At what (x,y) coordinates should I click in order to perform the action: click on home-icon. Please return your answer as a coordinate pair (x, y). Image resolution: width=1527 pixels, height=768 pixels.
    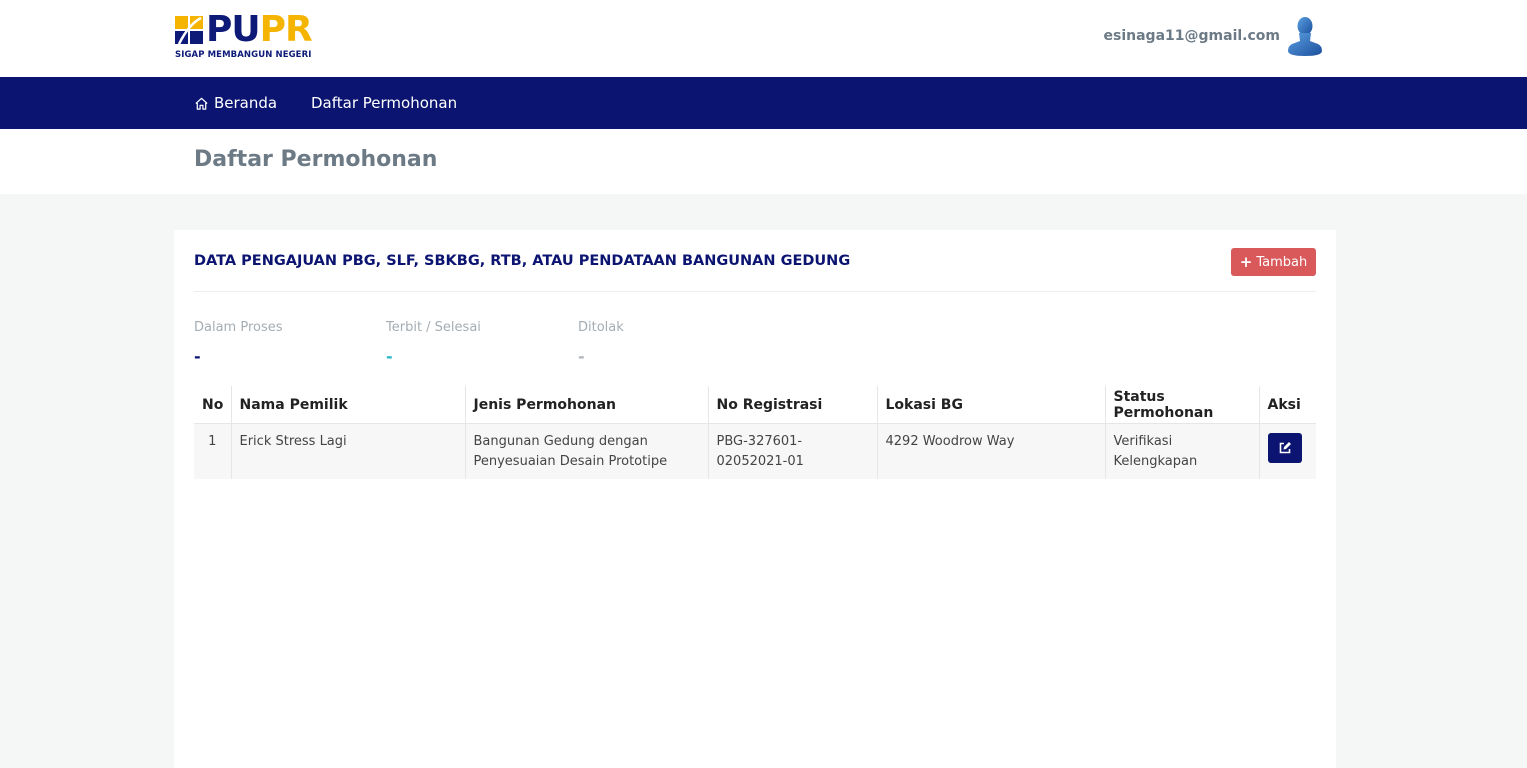
    Looking at the image, I should click on (201, 103).